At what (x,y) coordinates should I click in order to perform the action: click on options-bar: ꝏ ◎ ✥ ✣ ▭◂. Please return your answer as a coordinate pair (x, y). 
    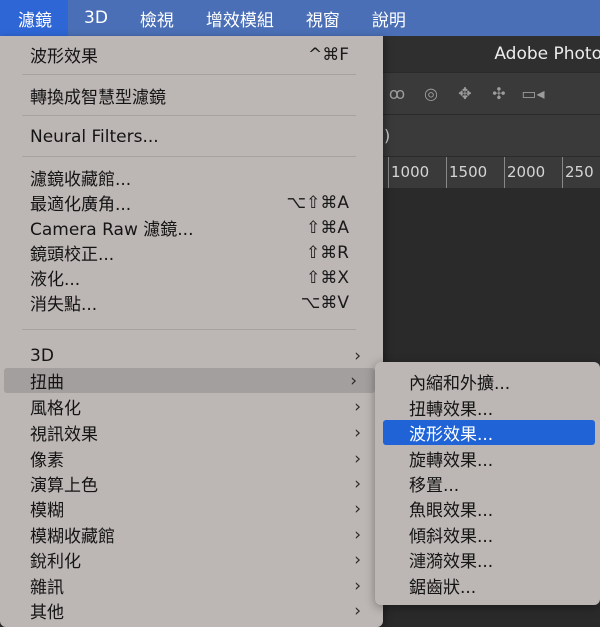
    Looking at the image, I should click on (490, 93).